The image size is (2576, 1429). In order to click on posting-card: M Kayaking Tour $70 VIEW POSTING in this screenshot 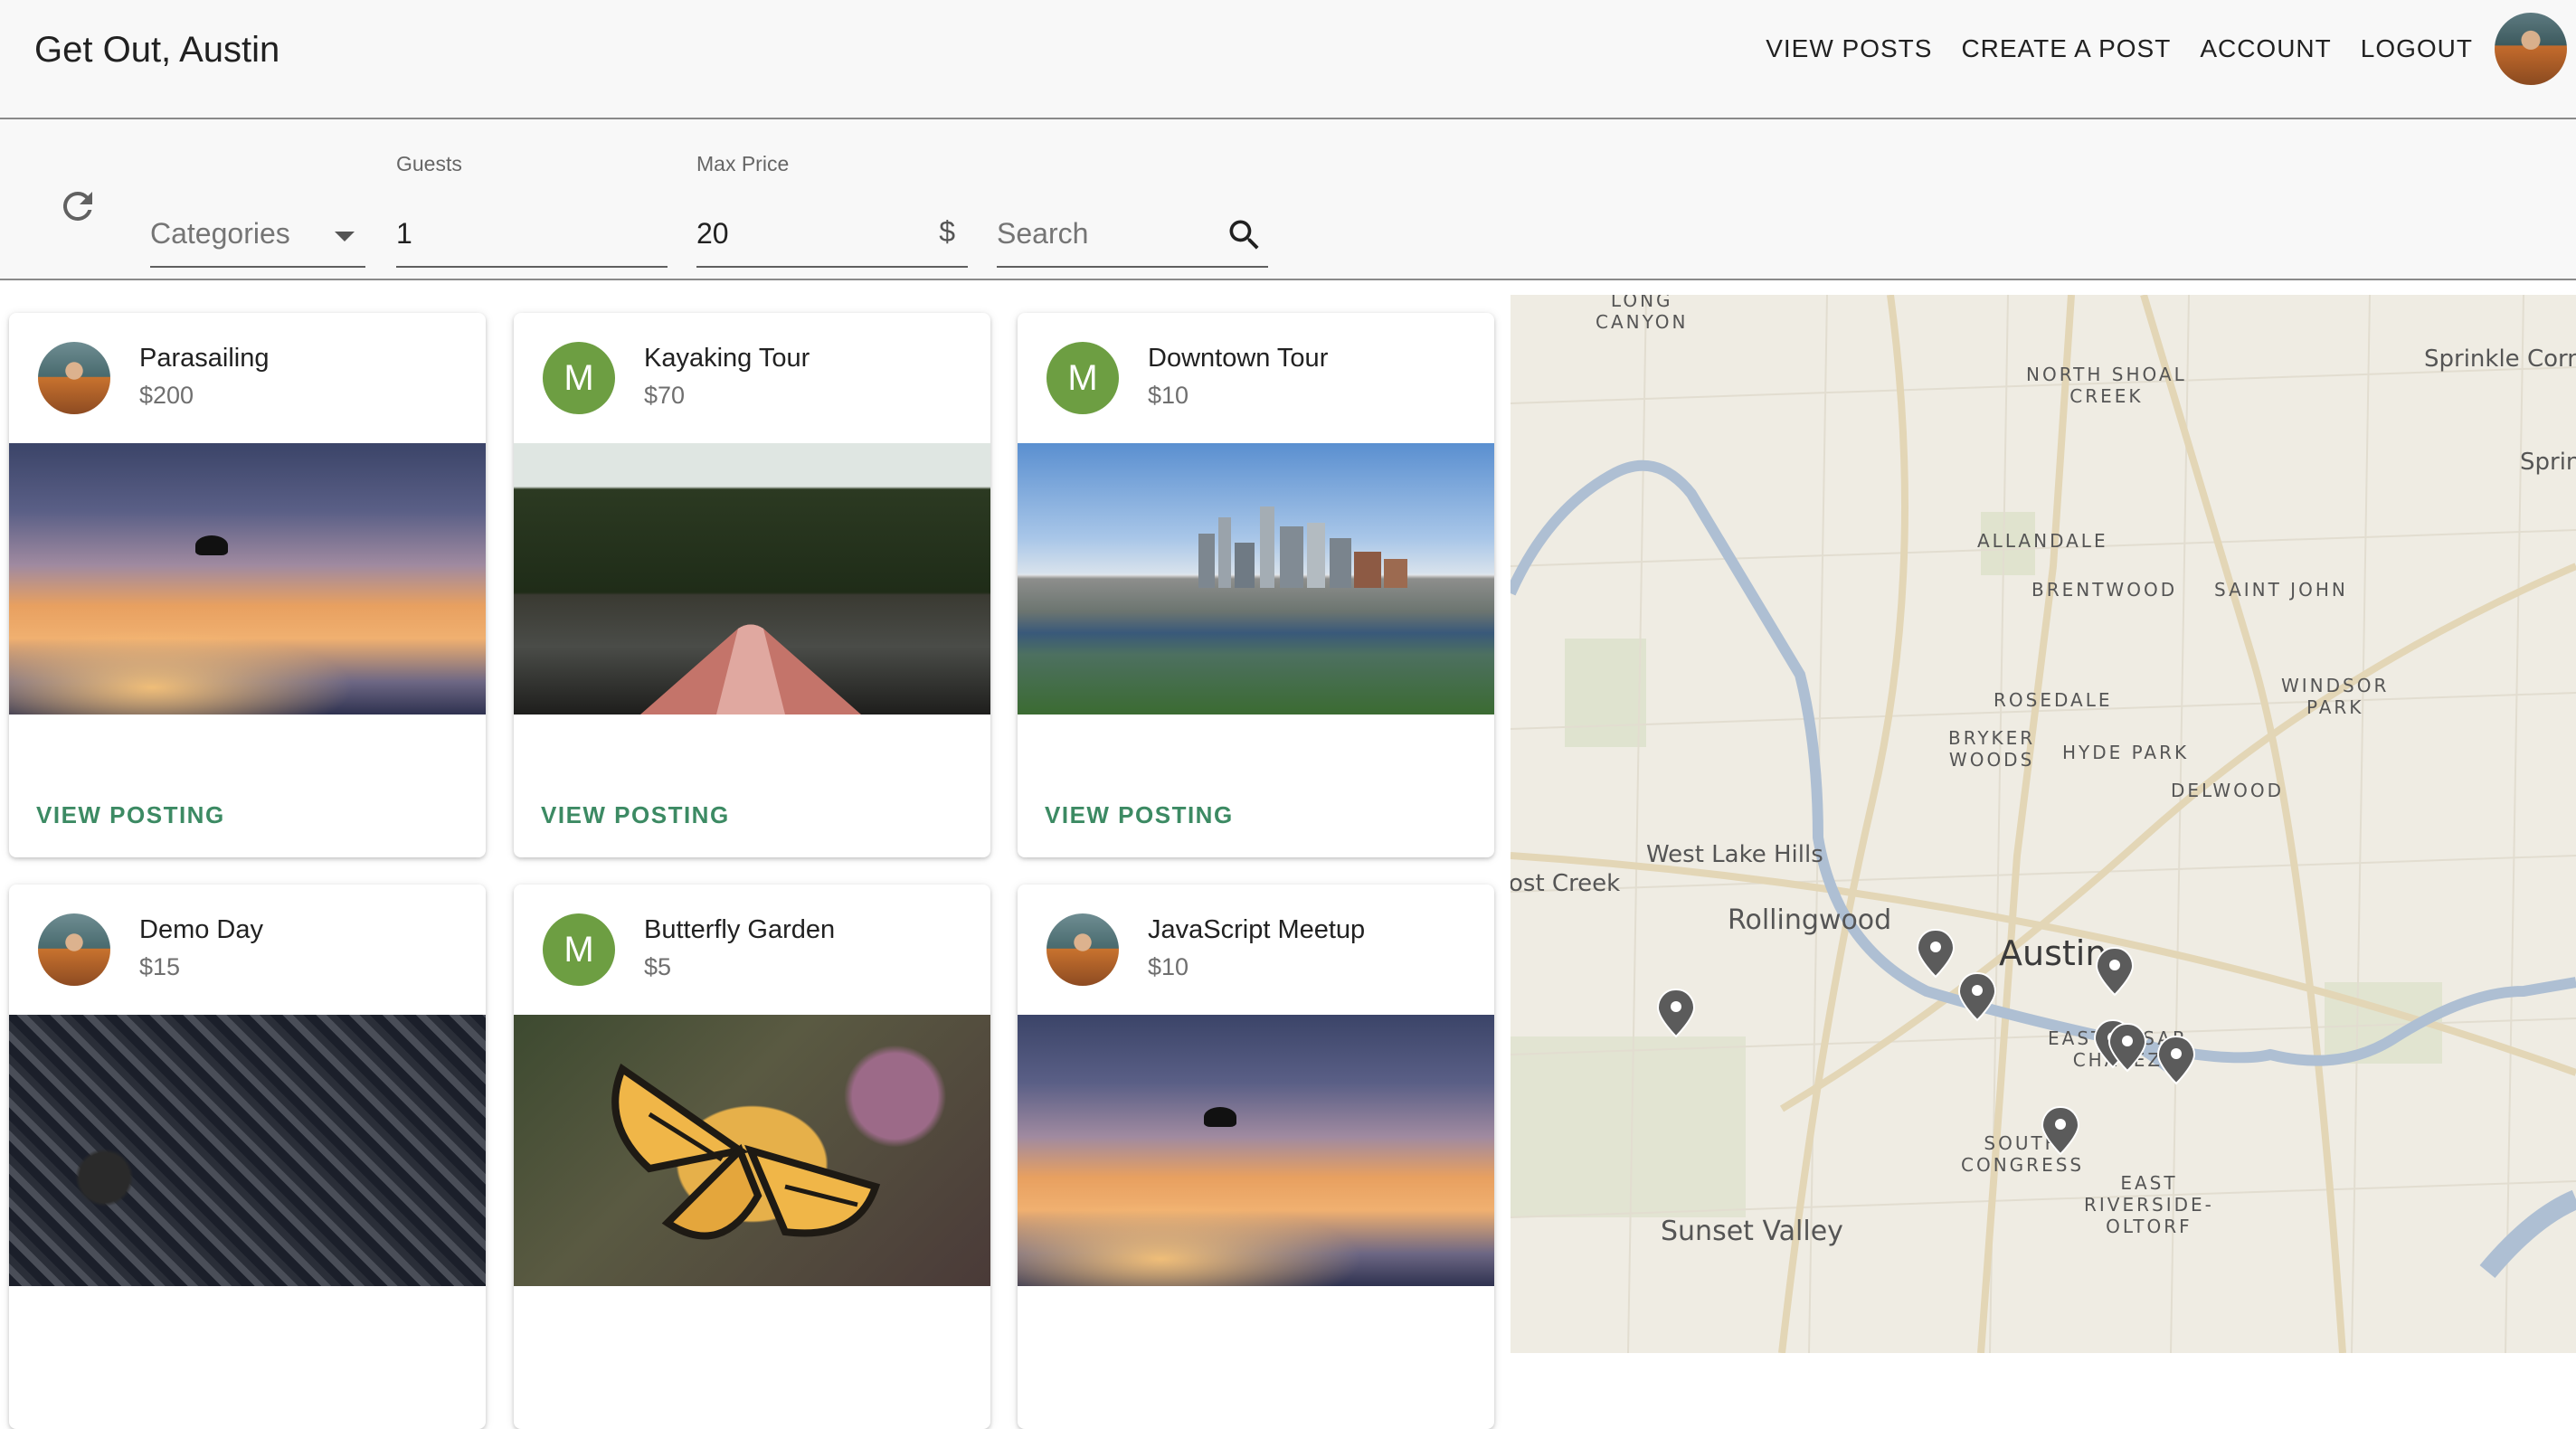, I will do `click(752, 585)`.